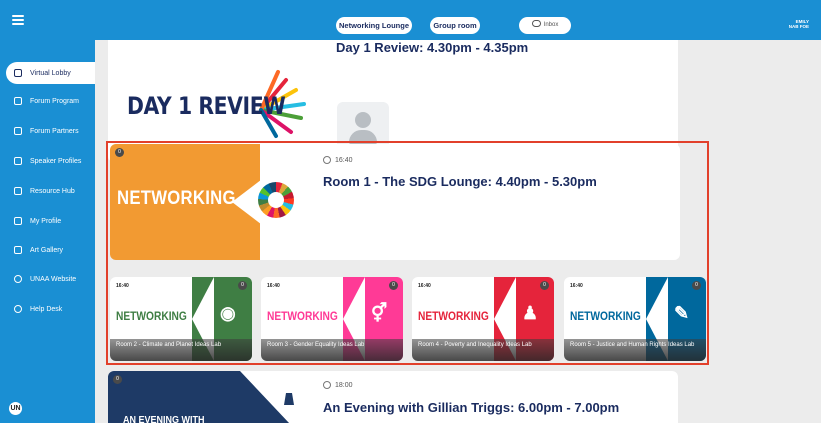 This screenshot has width=821, height=423. Describe the element at coordinates (47, 131) in the screenshot. I see `sidebar-item-forum-partners: Forum Partners` at that location.